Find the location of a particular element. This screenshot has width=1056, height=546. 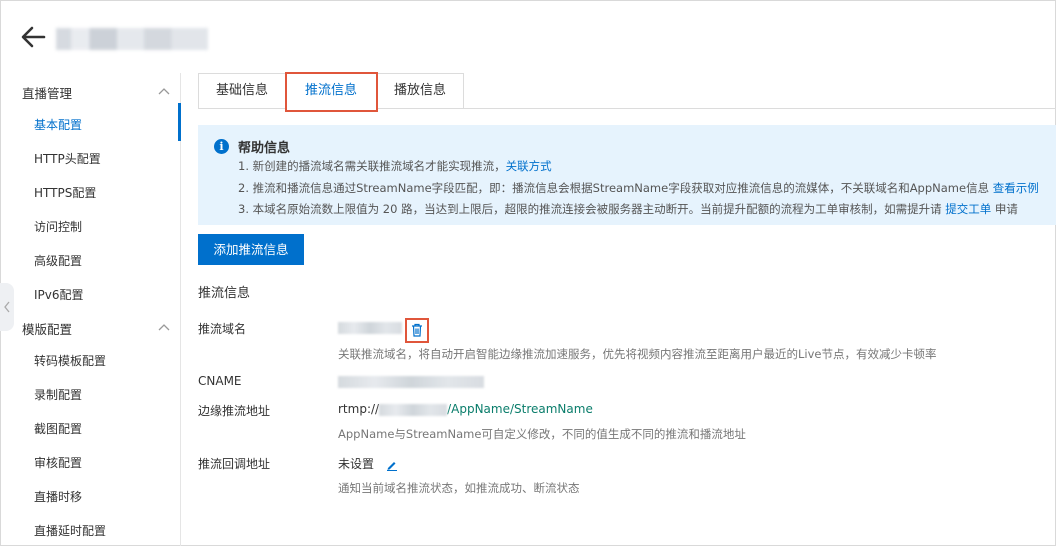

push-domain-value-redacted is located at coordinates (370, 327).